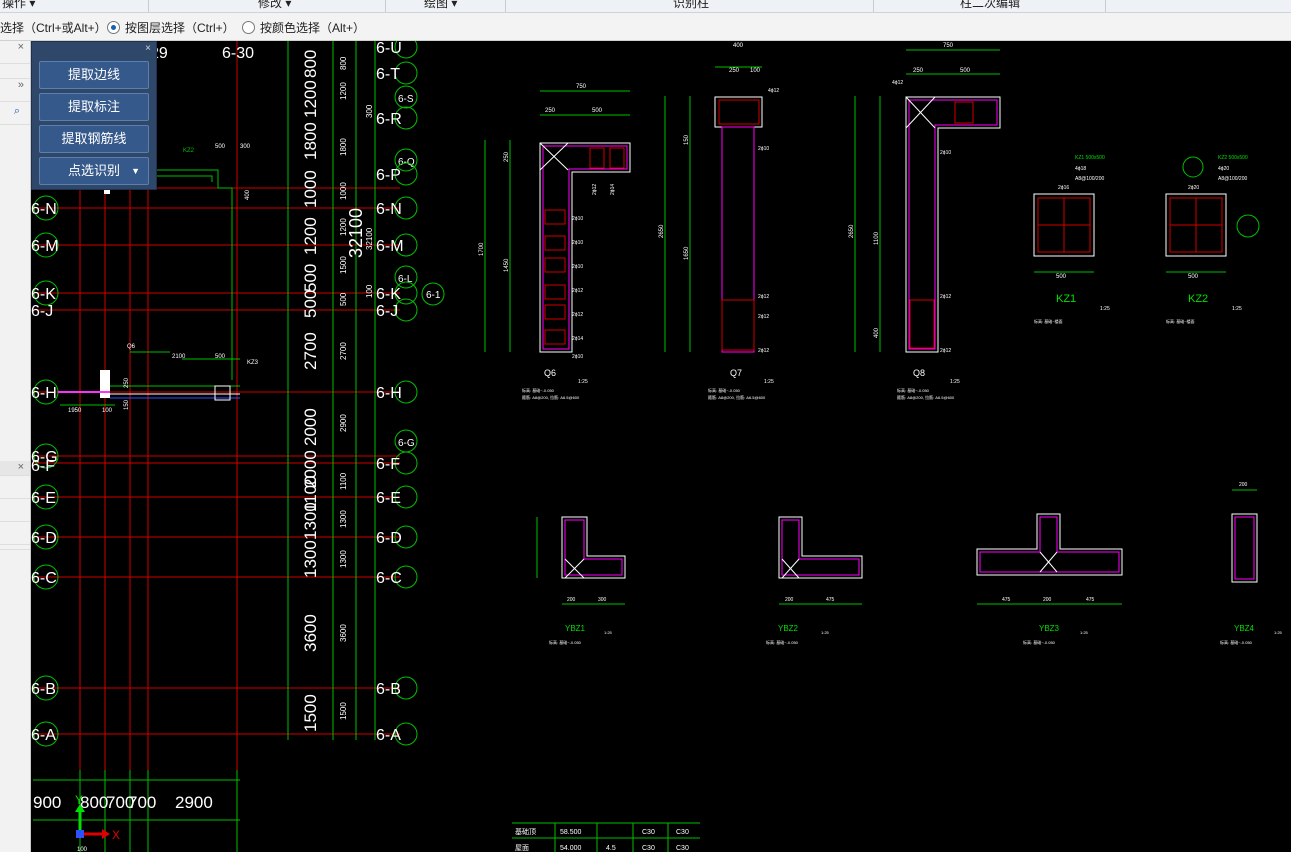 This screenshot has width=1291, height=852. Describe the element at coordinates (113, 27) in the screenshot. I see `radio-selected-icon` at that location.